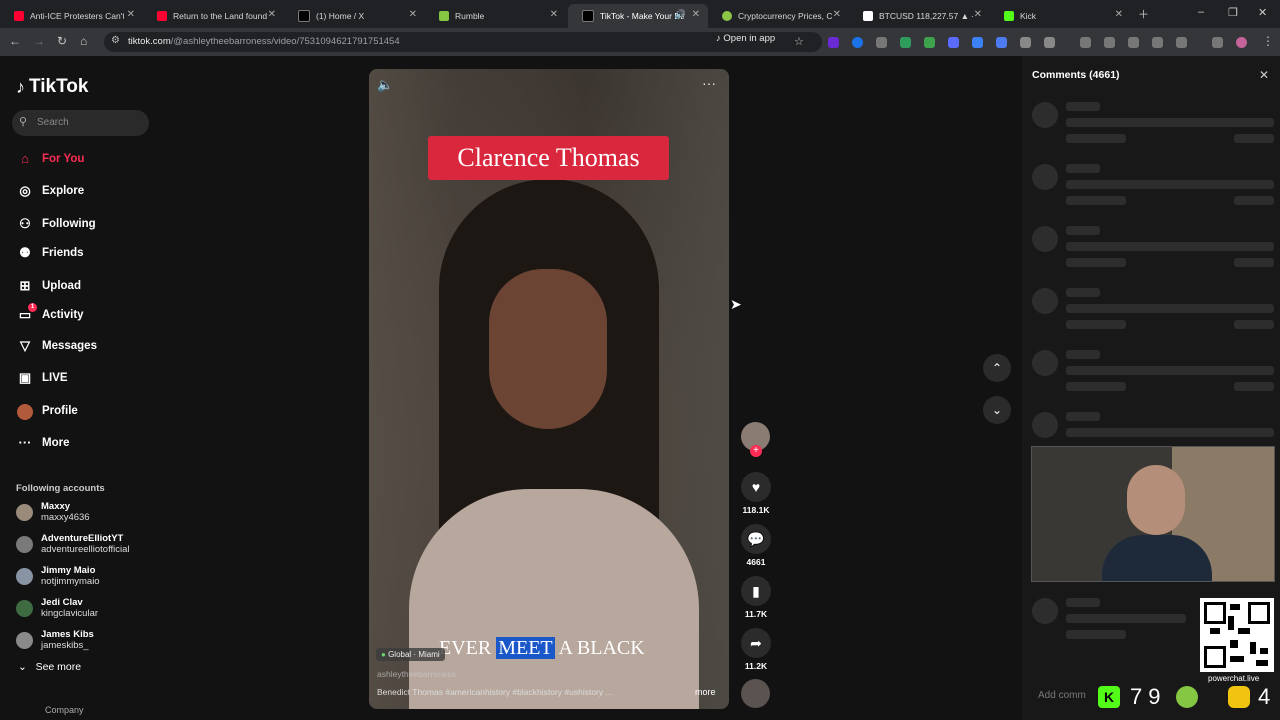  I want to click on nav-live: ▣ LIVE, so click(42, 378).